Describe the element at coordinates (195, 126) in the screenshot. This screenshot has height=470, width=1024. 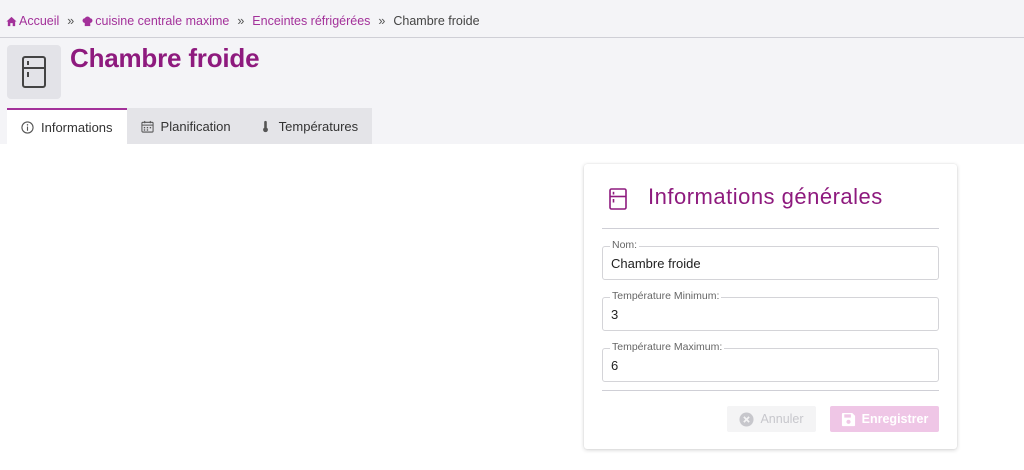
I see `tab-label: Planification` at that location.